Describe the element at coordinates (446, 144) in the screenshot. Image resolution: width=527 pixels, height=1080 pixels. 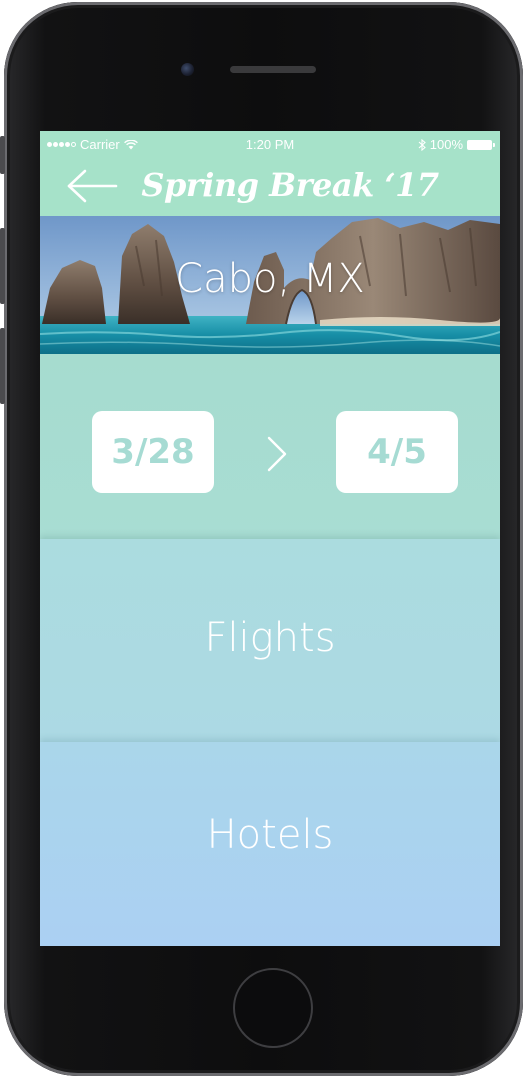
I see `battery-percent: 100%` at that location.